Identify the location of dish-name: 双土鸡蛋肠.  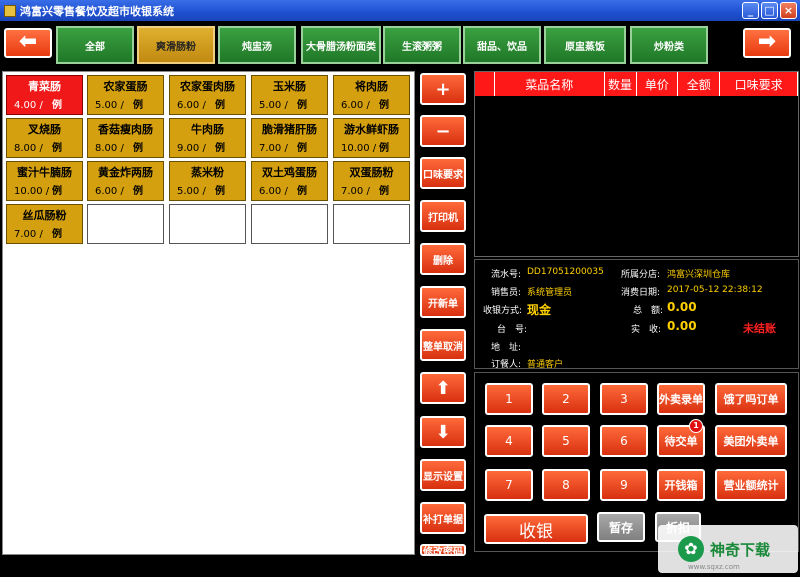
(289, 172).